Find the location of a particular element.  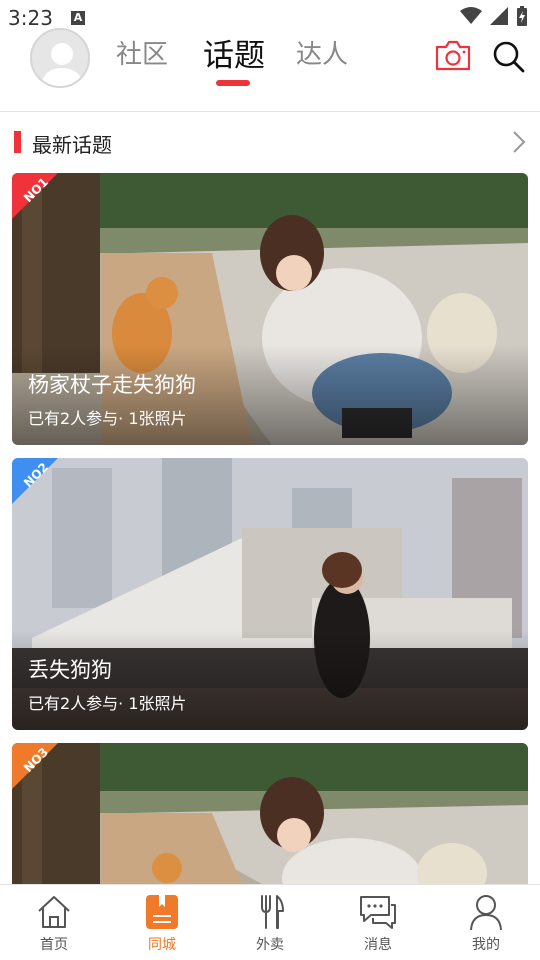

rank-ribbon: NO2 is located at coordinates (35, 481).